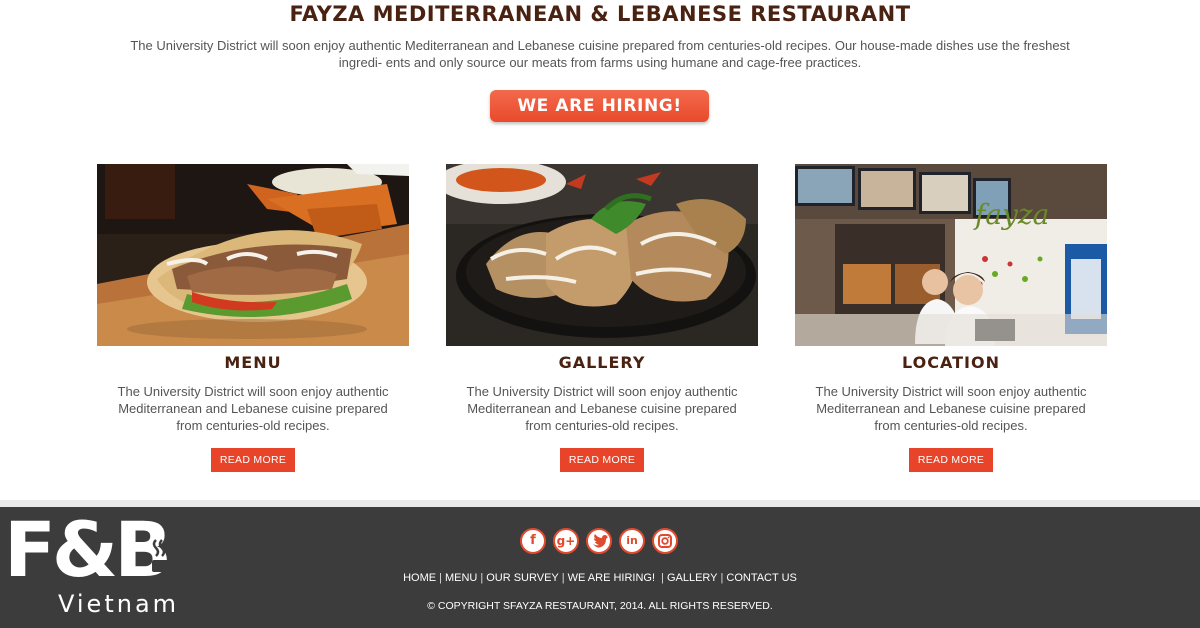 This screenshot has width=1200, height=628. Describe the element at coordinates (951, 362) in the screenshot. I see `card-title: LOCATION` at that location.